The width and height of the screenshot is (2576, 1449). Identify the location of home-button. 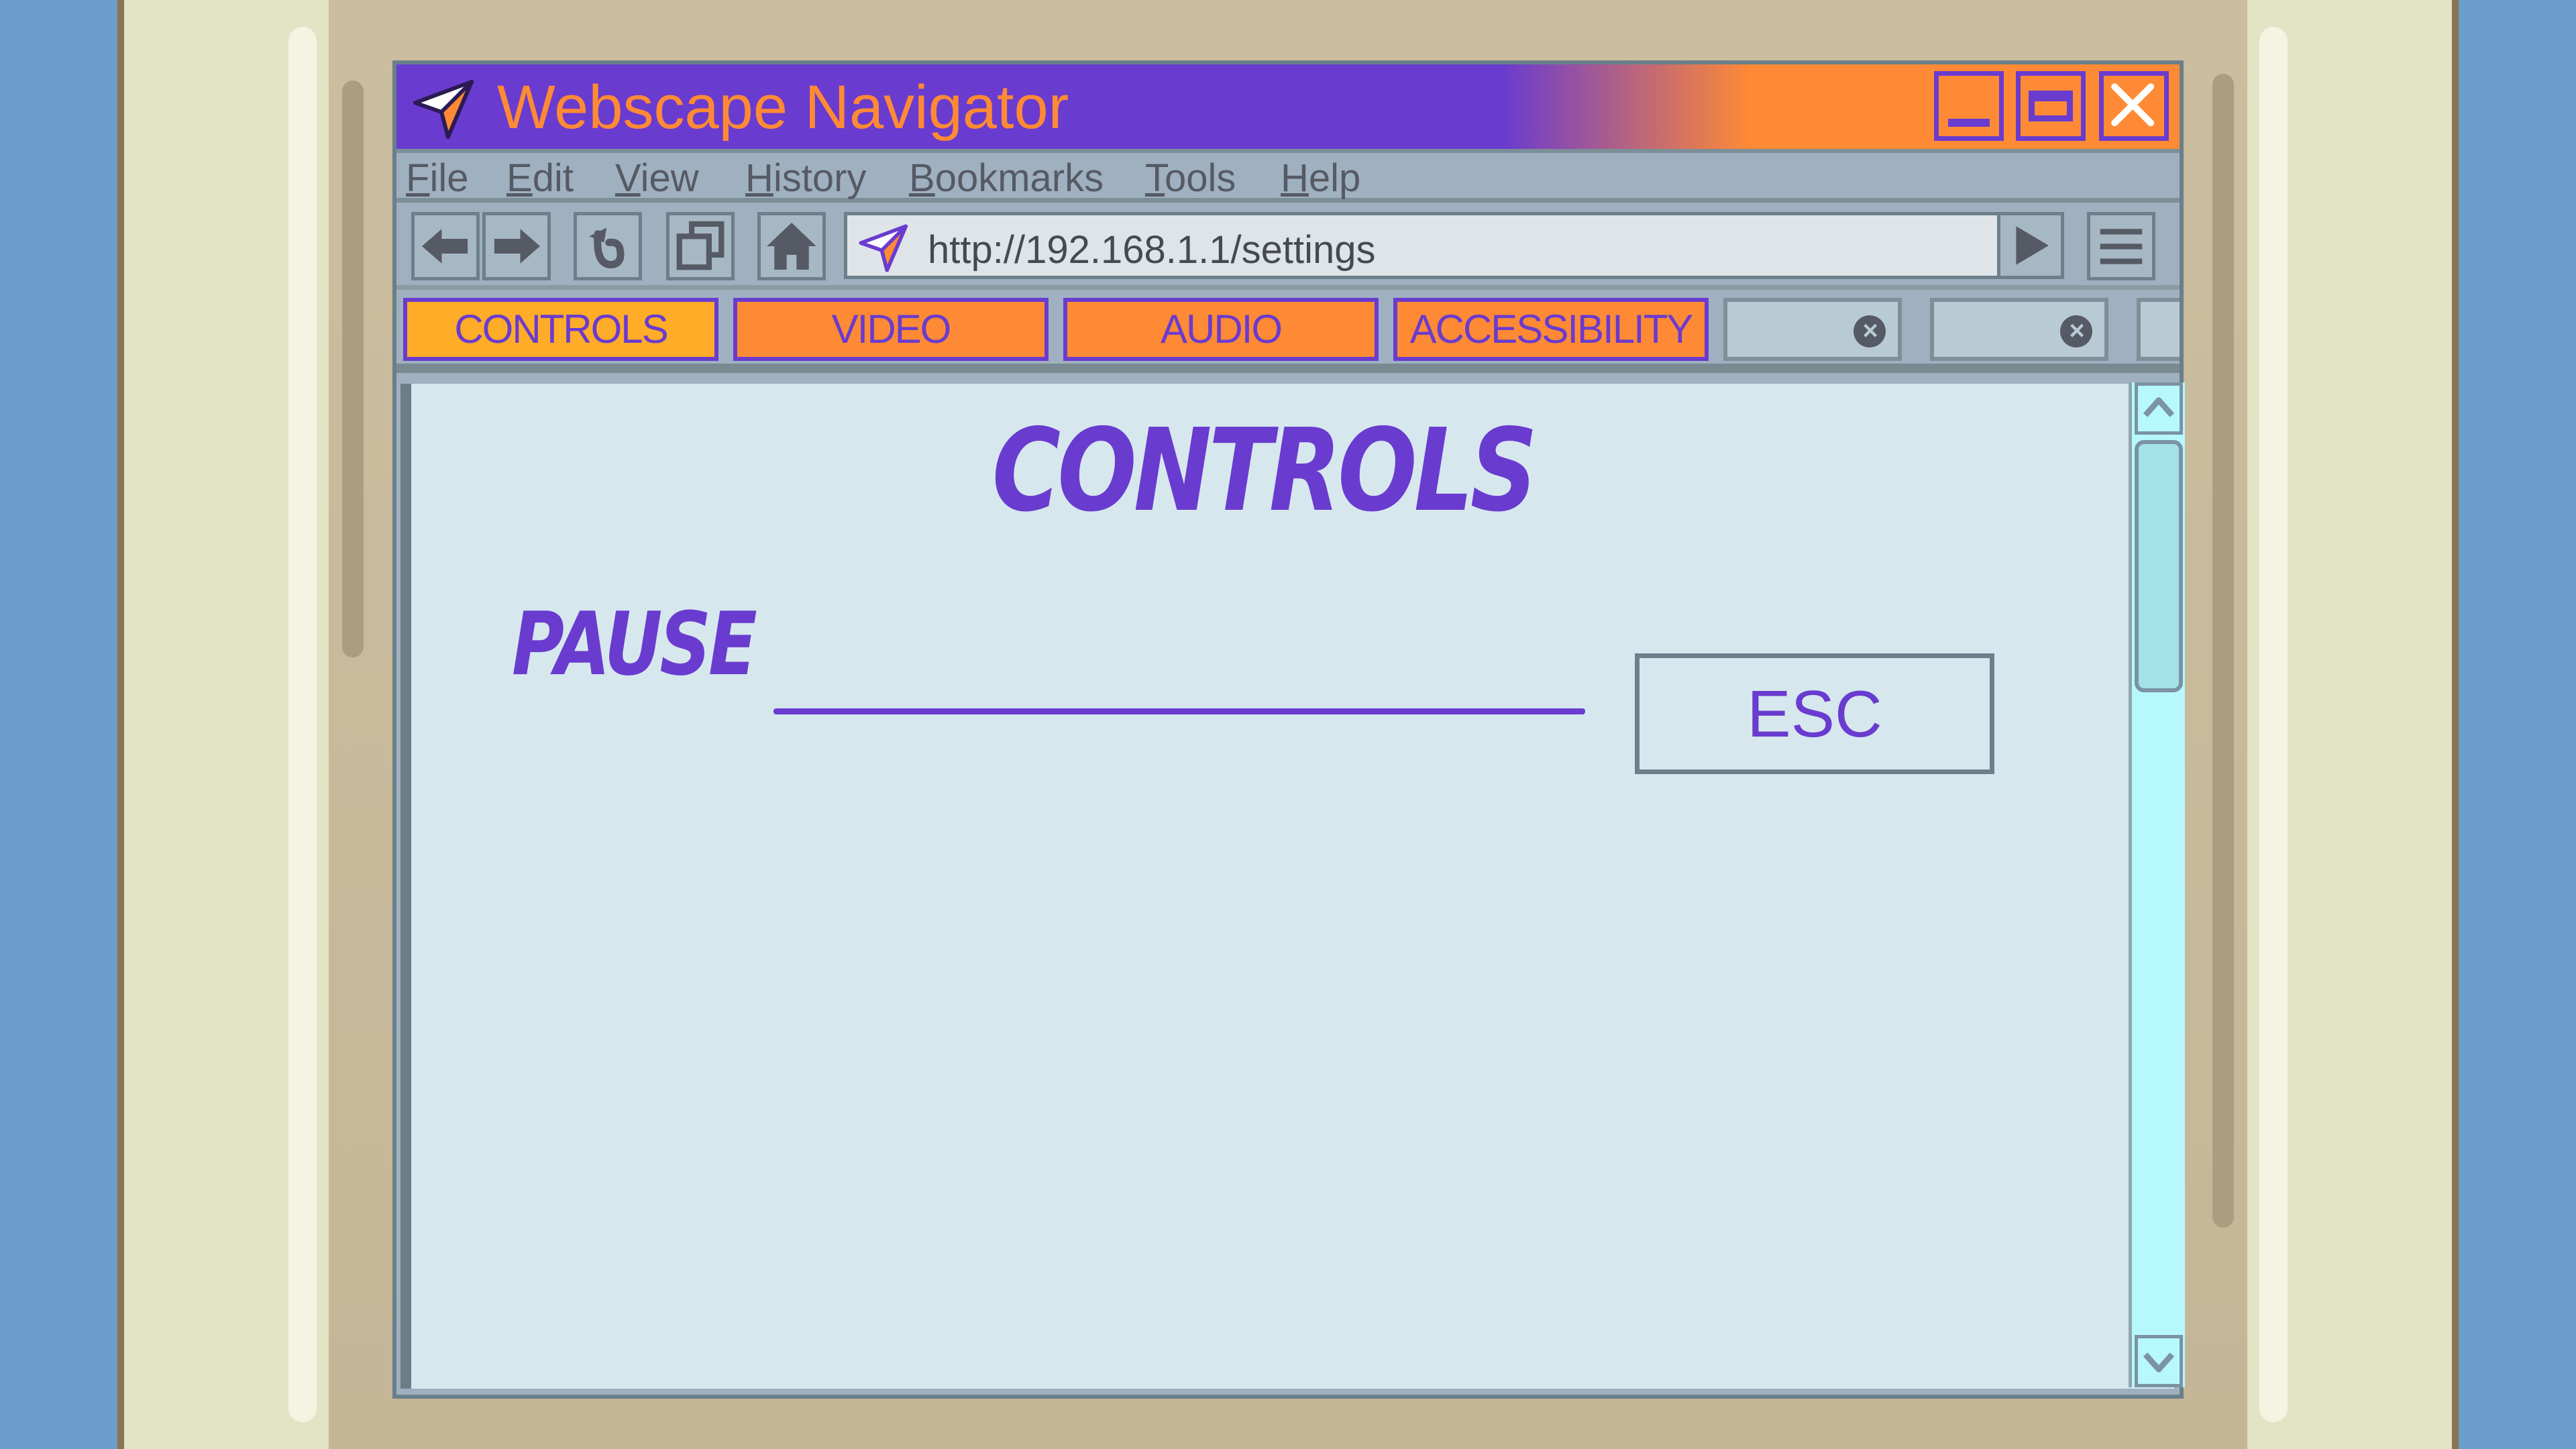
(791, 246).